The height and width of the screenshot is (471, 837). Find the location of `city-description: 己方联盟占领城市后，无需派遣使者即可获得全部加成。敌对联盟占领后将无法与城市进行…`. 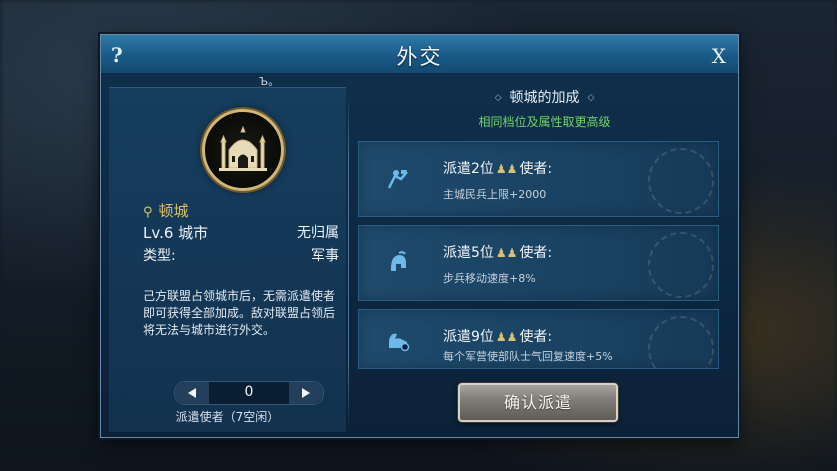

city-description: 己方联盟占领城市后，无需派遣使者即可获得全部加成。敌对联盟占领后将无法与城市进行… is located at coordinates (239, 313).